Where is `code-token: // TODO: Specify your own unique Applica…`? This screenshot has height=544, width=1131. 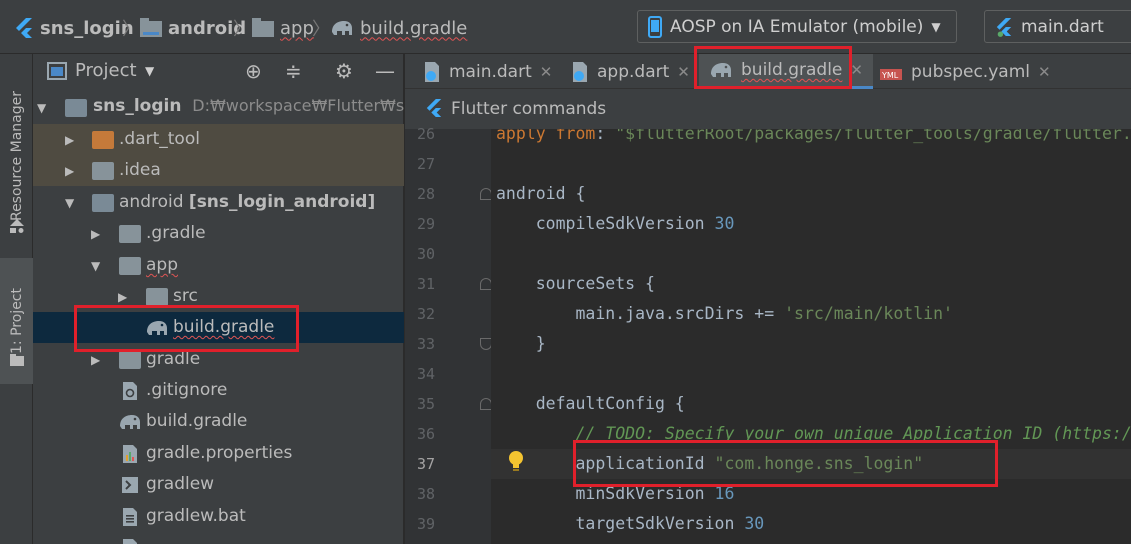
code-token: // TODO: Specify your own unique Applica… is located at coordinates (853, 433).